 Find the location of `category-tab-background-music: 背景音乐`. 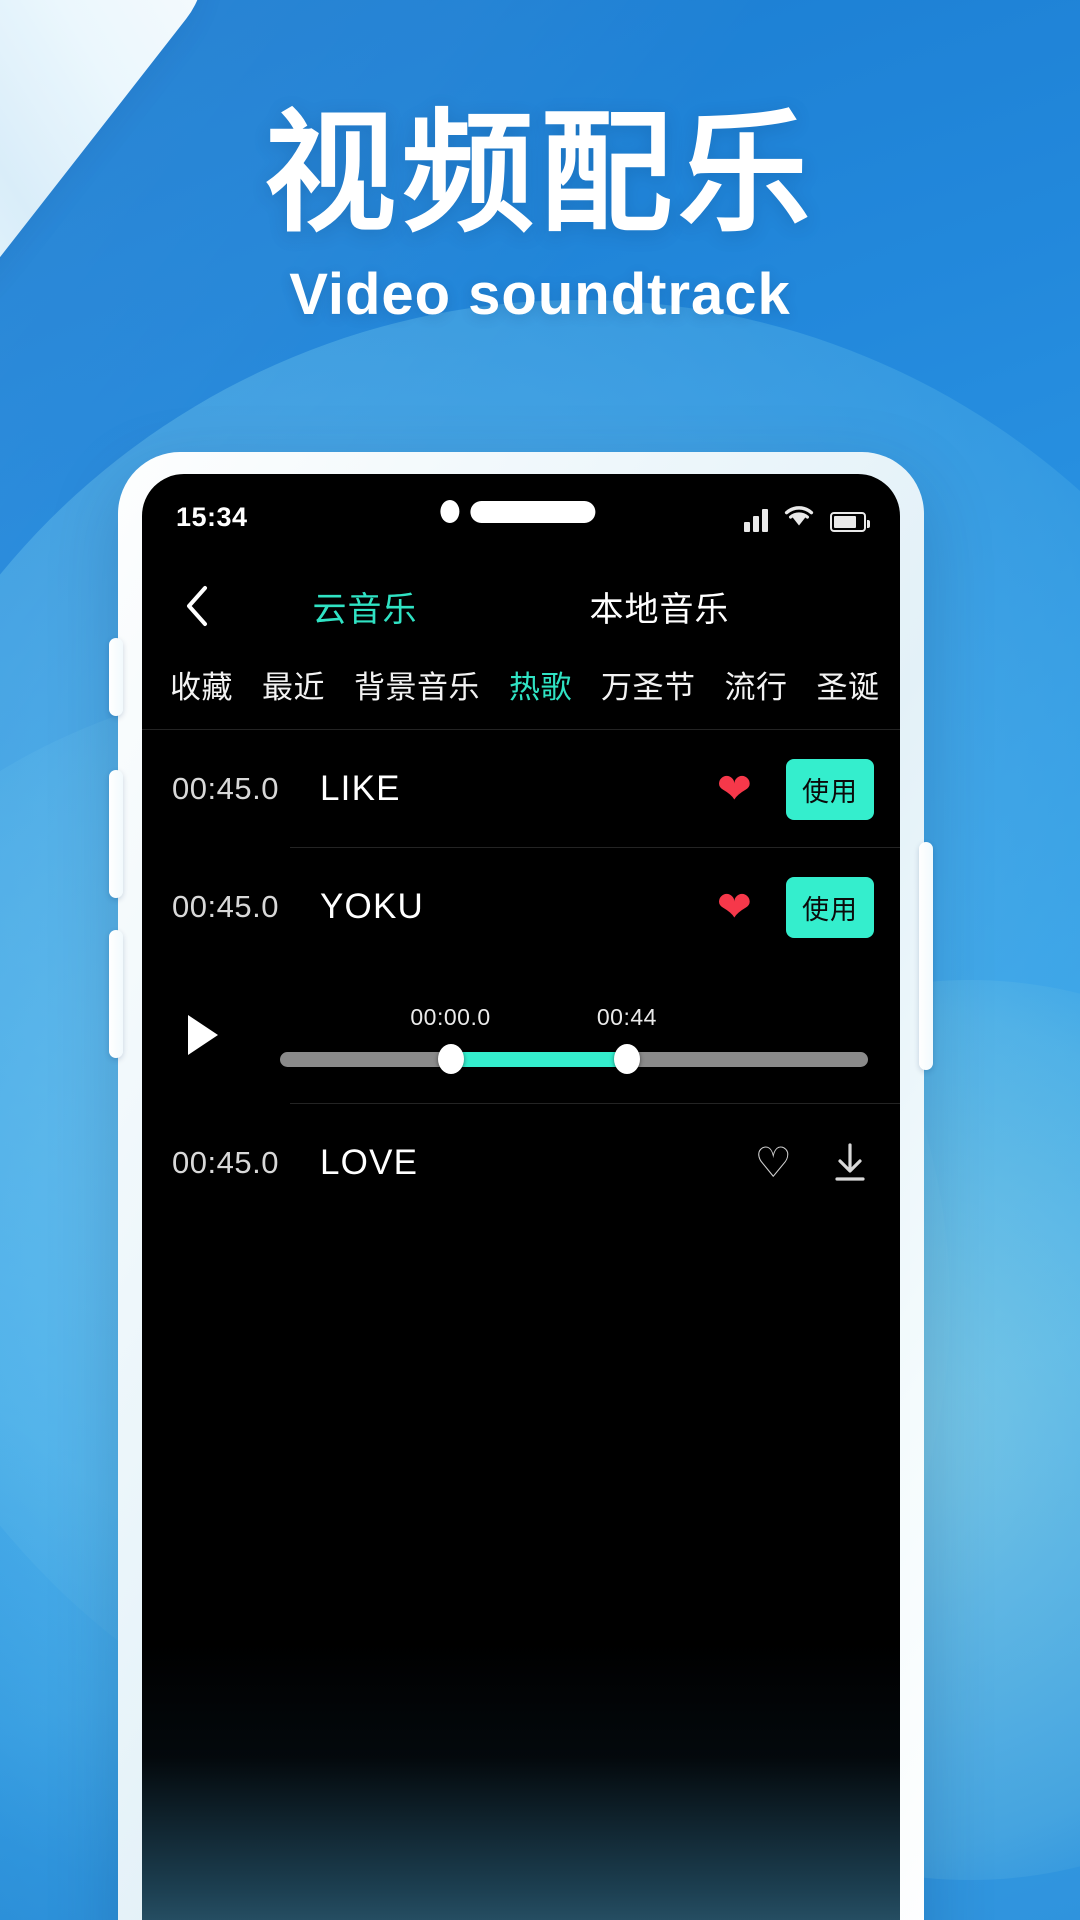

category-tab-background-music: 背景音乐 is located at coordinates (417, 684).